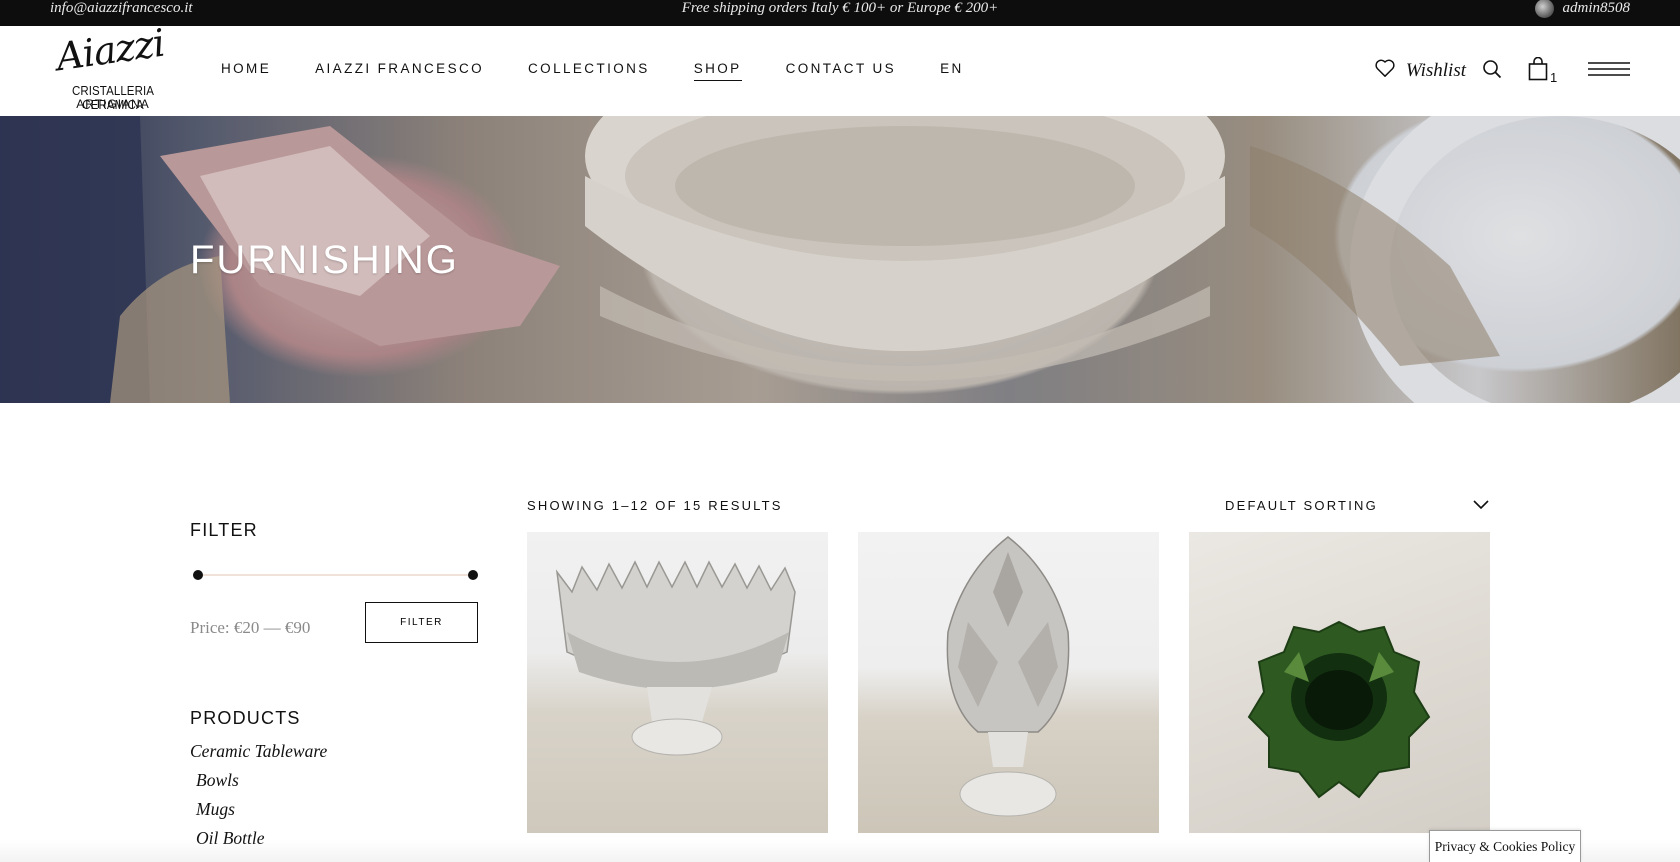  I want to click on site-logo: Aiazzi CRISTALLERIA CERAMICA ARTIGIANA, so click(113, 66).